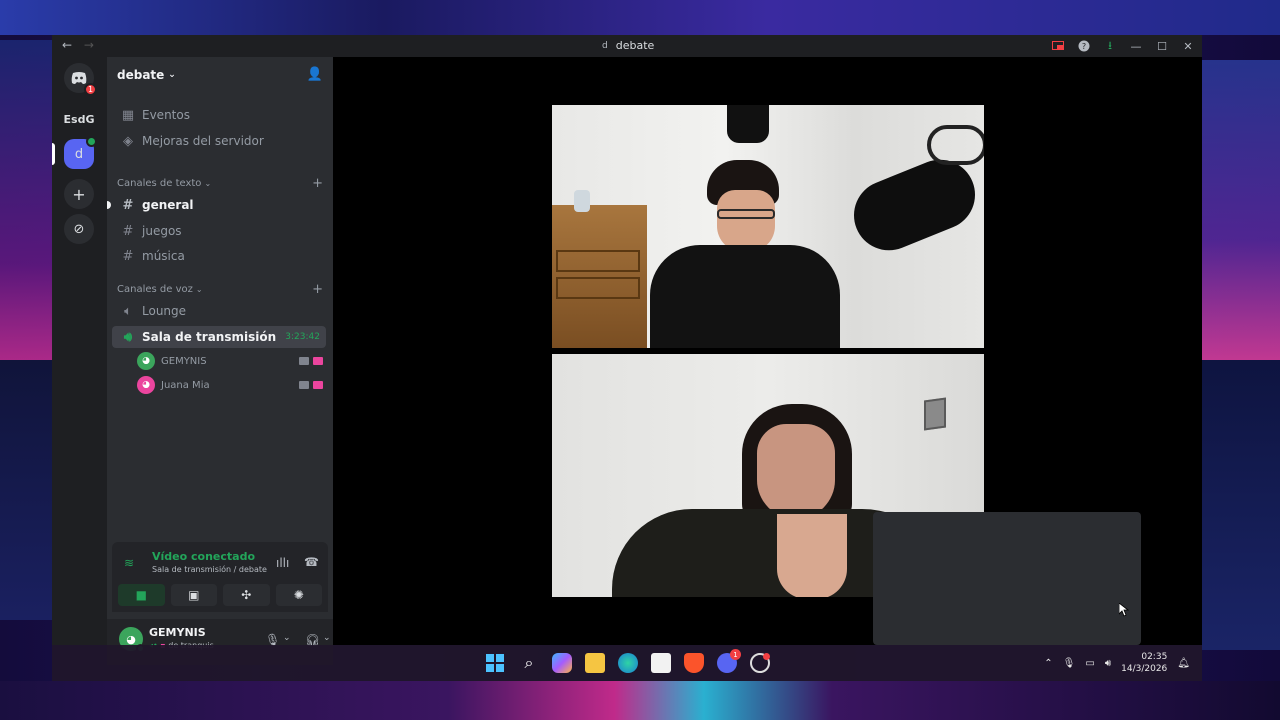 The image size is (1280, 720). Describe the element at coordinates (219, 231) in the screenshot. I see `channel-juegos: # juegos` at that location.